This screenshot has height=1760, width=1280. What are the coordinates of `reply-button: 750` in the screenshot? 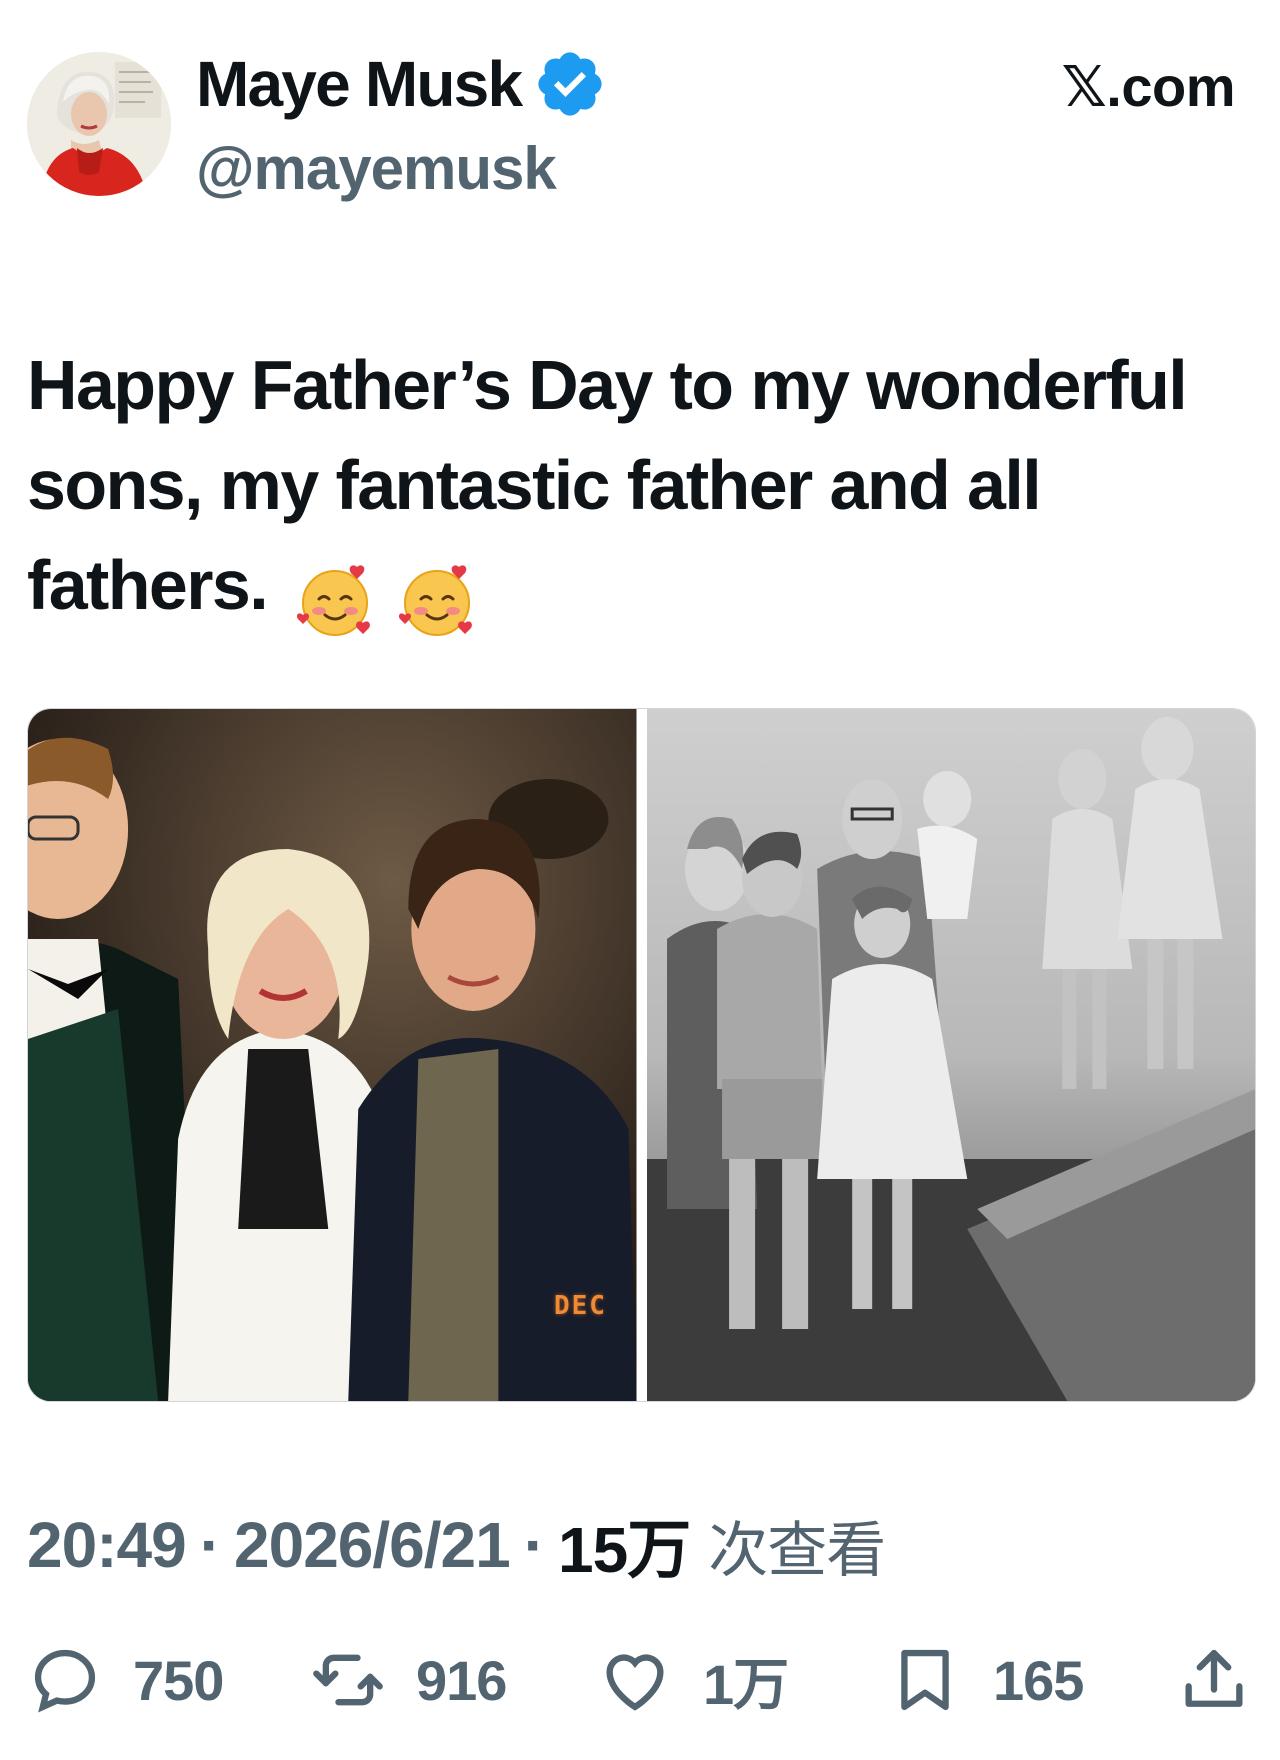 It's located at (125, 1680).